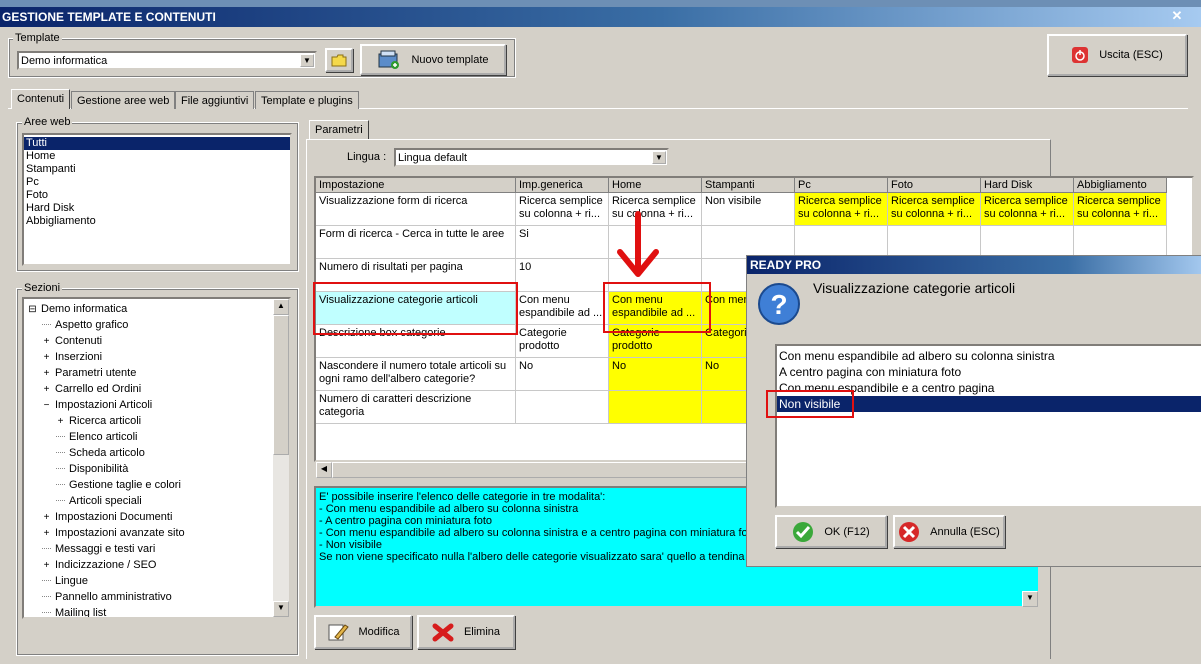 The width and height of the screenshot is (1201, 664). Describe the element at coordinates (841, 185) in the screenshot. I see `column-header: Pc` at that location.